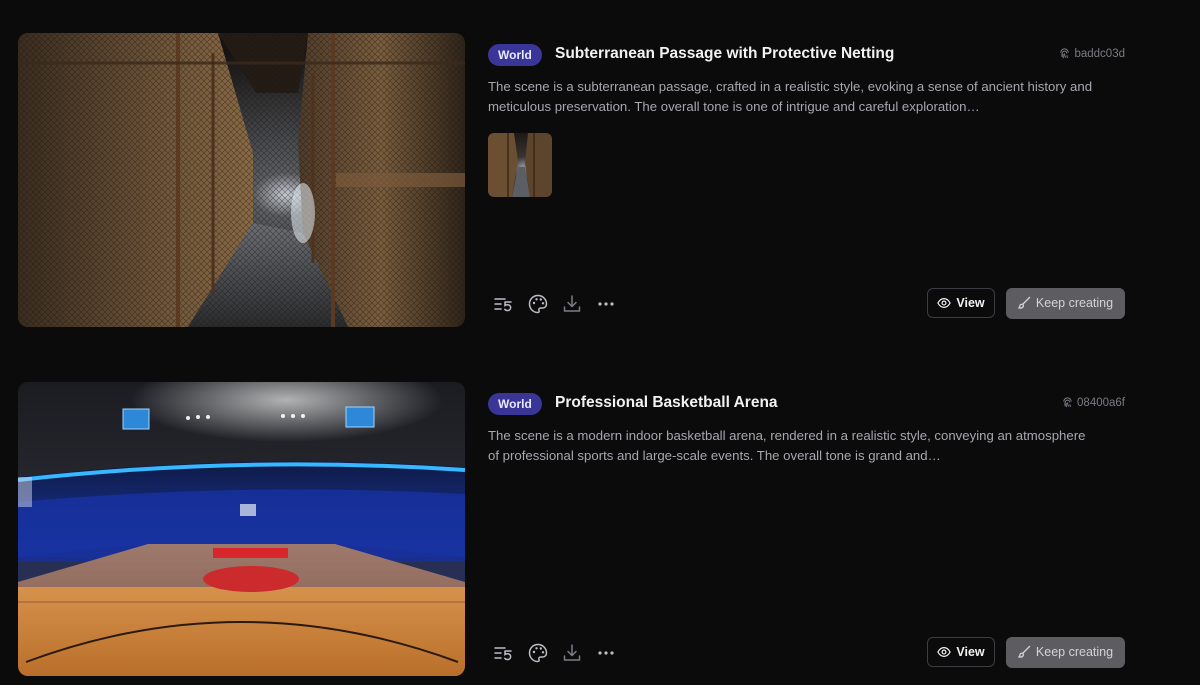 The image size is (1200, 685). I want to click on world-thumbnail, so click(520, 165).